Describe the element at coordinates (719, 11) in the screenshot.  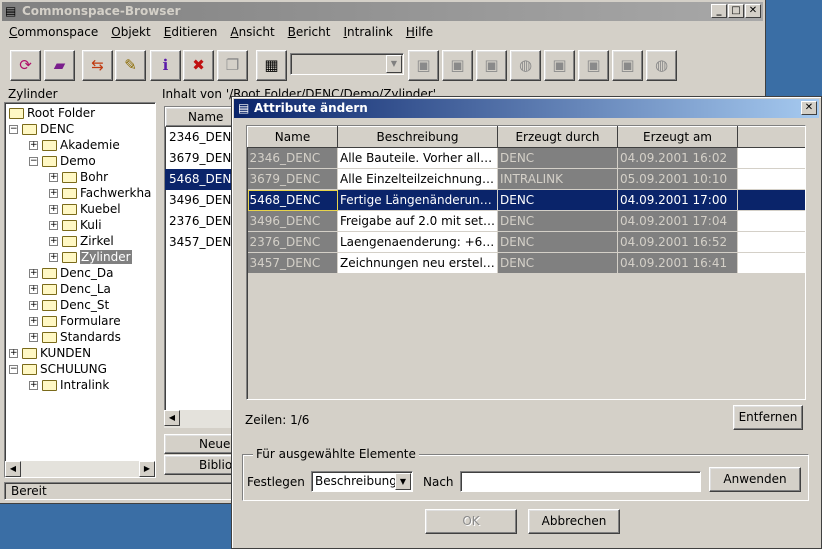
I see `minimize-button: _` at that location.